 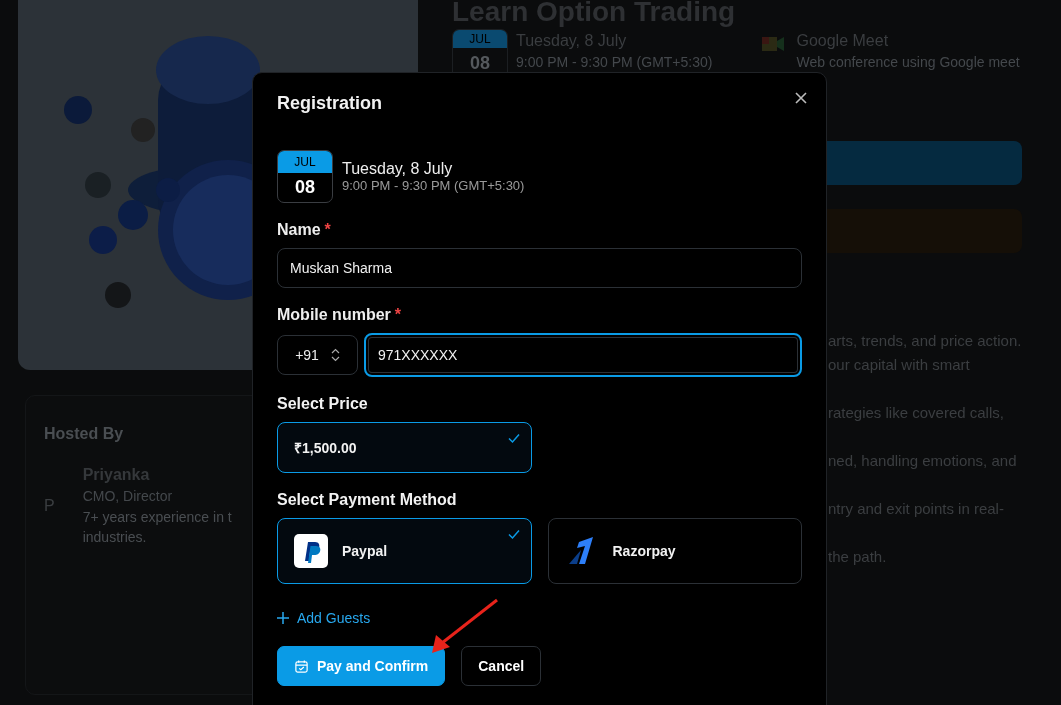 I want to click on country-code-select: +91, so click(x=317, y=355).